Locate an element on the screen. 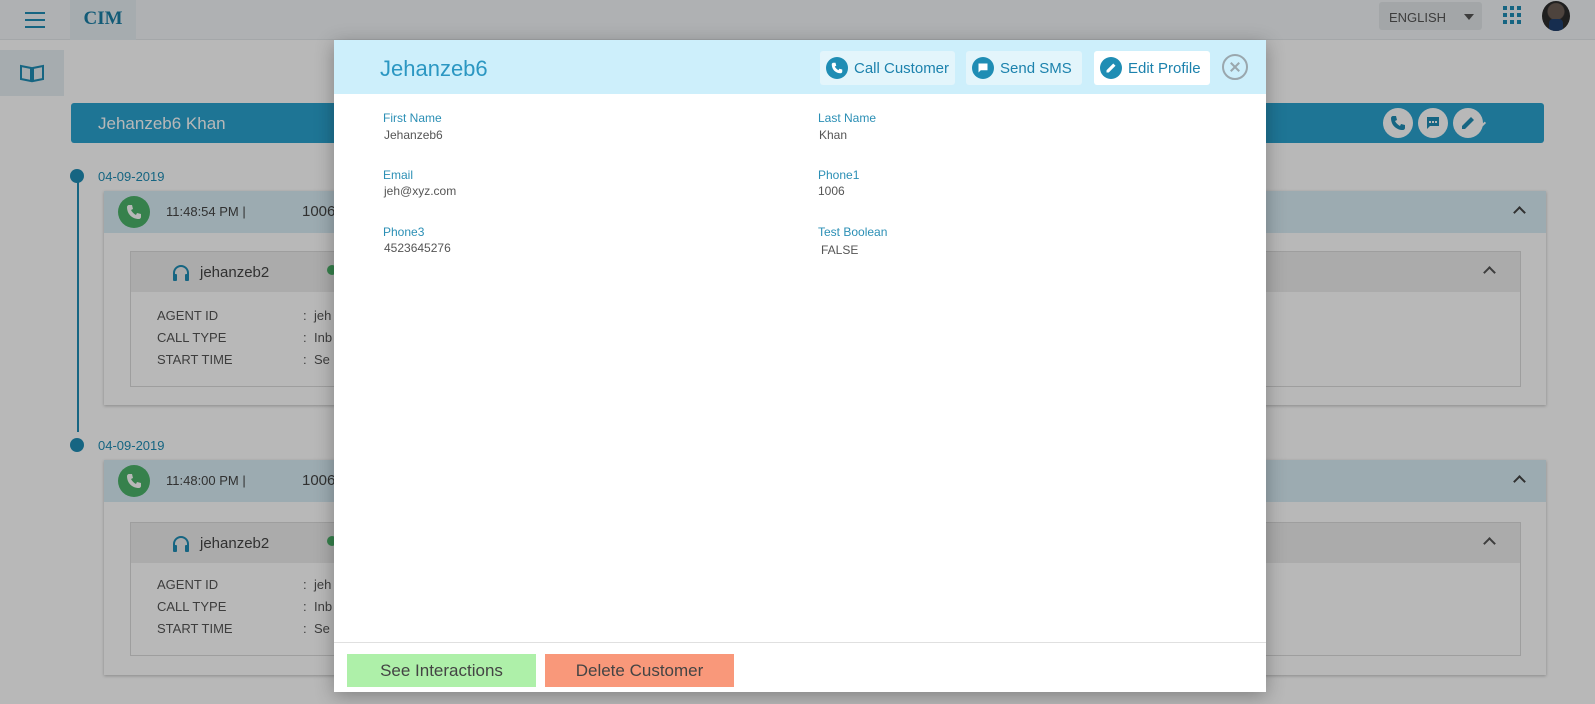 This screenshot has height=704, width=1595. edit-profile-button: Edit Profile is located at coordinates (1152, 68).